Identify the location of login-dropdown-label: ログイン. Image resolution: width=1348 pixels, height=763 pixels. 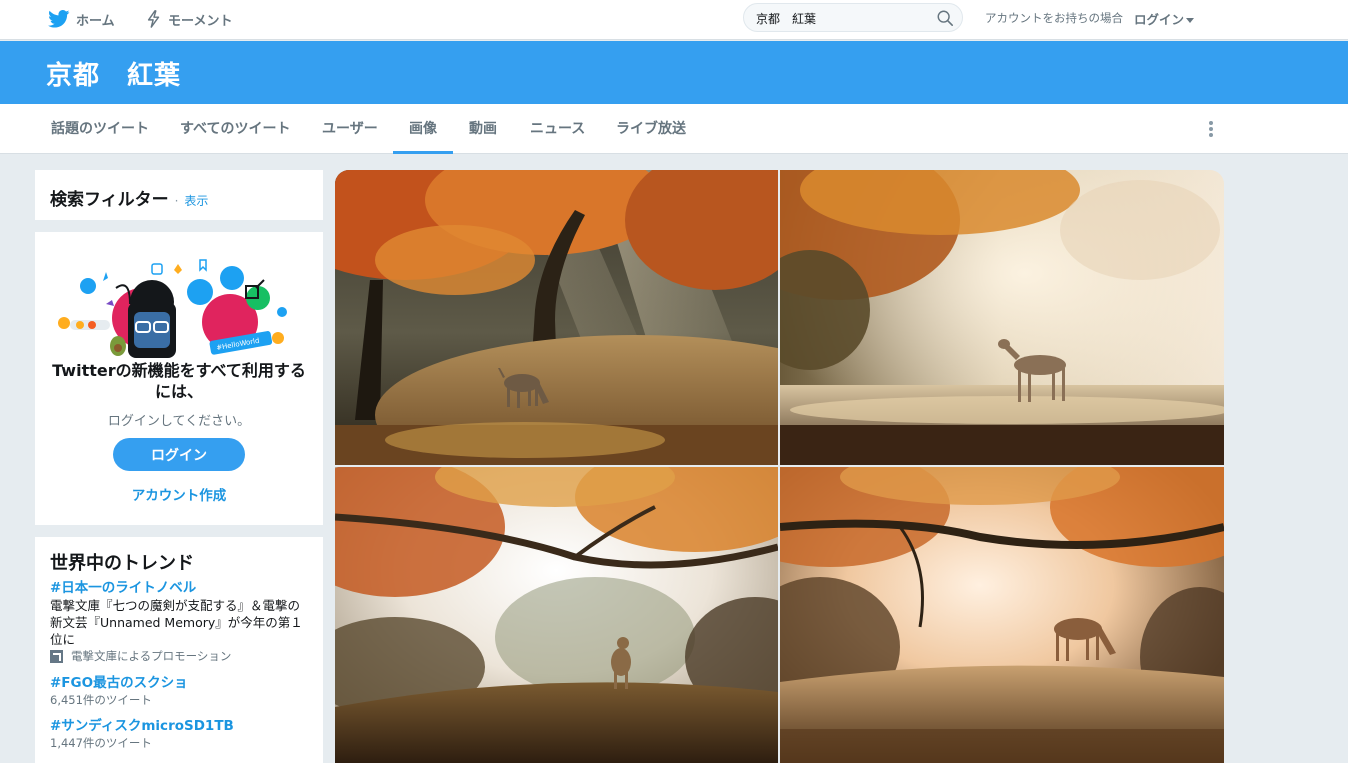
(1159, 19).